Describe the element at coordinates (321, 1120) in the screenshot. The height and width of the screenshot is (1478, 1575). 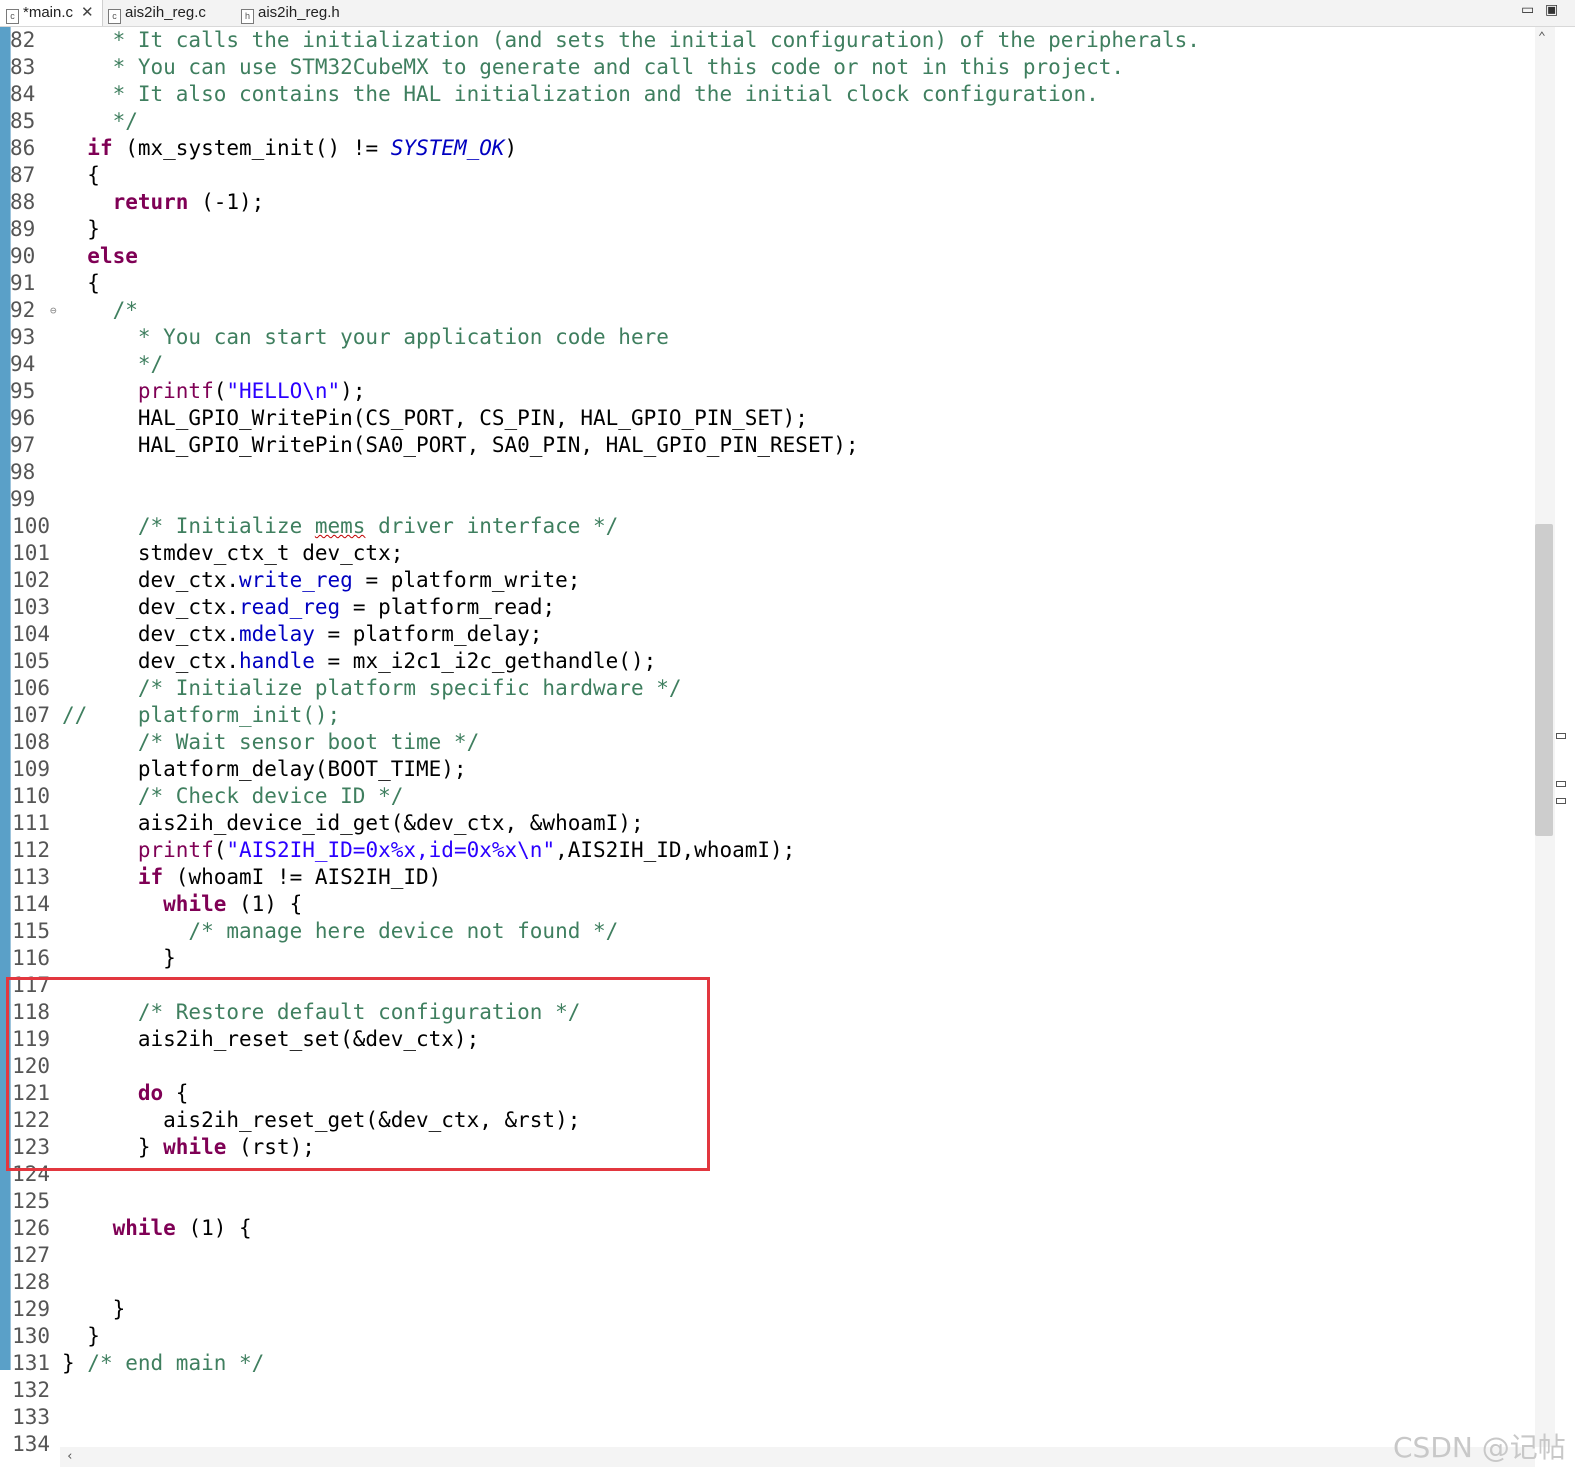
I see `code-text: ais2ih_reset_get(&dev_ctx, &rst);` at that location.